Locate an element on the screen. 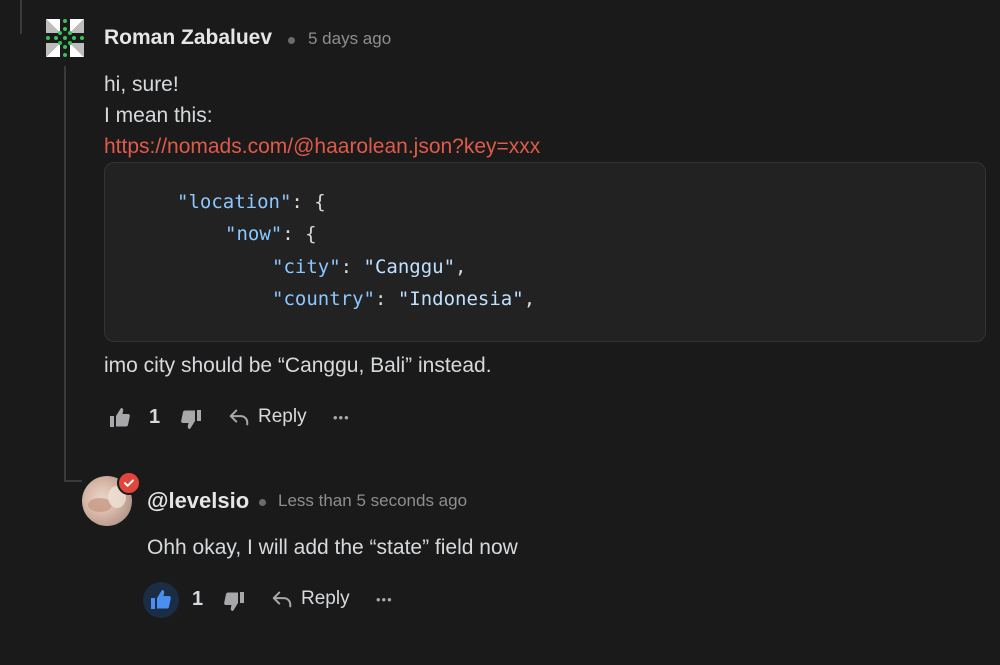  comment1-line1: hi, sure! is located at coordinates (141, 84).